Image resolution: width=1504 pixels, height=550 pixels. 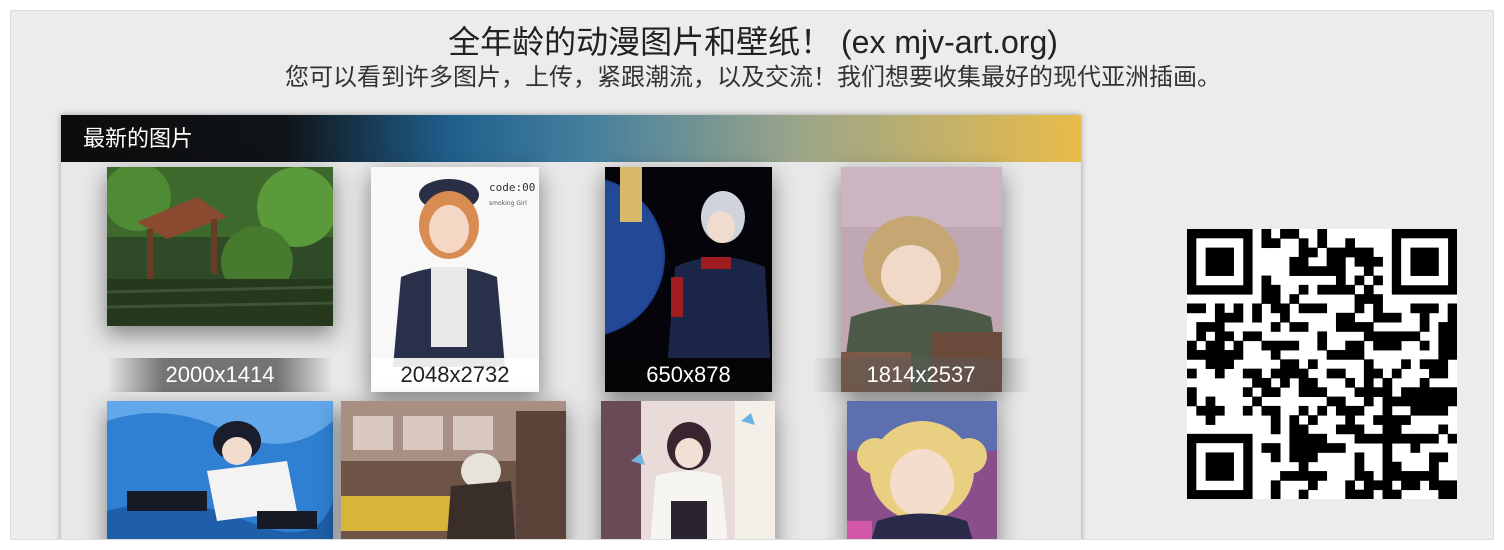 What do you see at coordinates (1322, 364) in the screenshot?
I see `qr-code-icon` at bounding box center [1322, 364].